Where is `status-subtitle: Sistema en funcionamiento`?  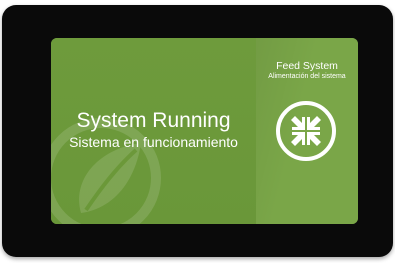 status-subtitle: Sistema en funcionamiento is located at coordinates (153, 142).